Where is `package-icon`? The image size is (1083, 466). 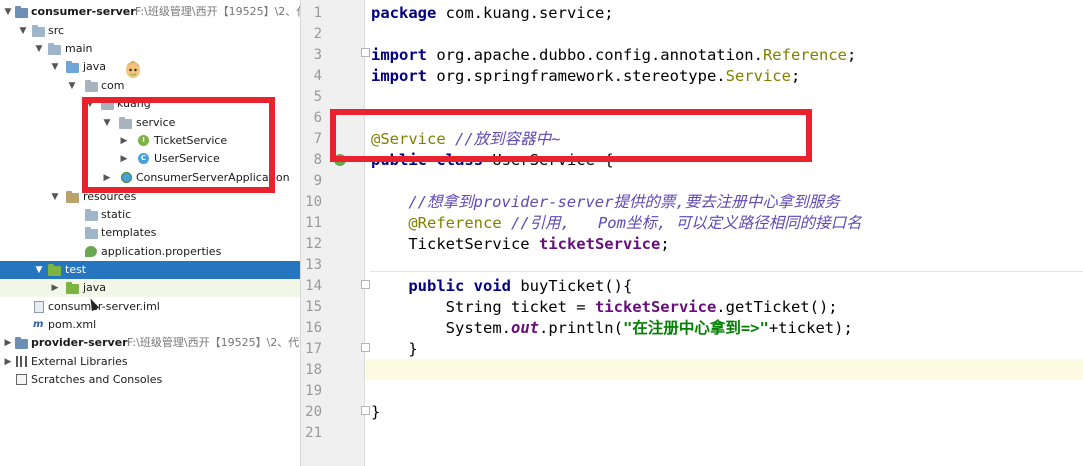 package-icon is located at coordinates (91, 86).